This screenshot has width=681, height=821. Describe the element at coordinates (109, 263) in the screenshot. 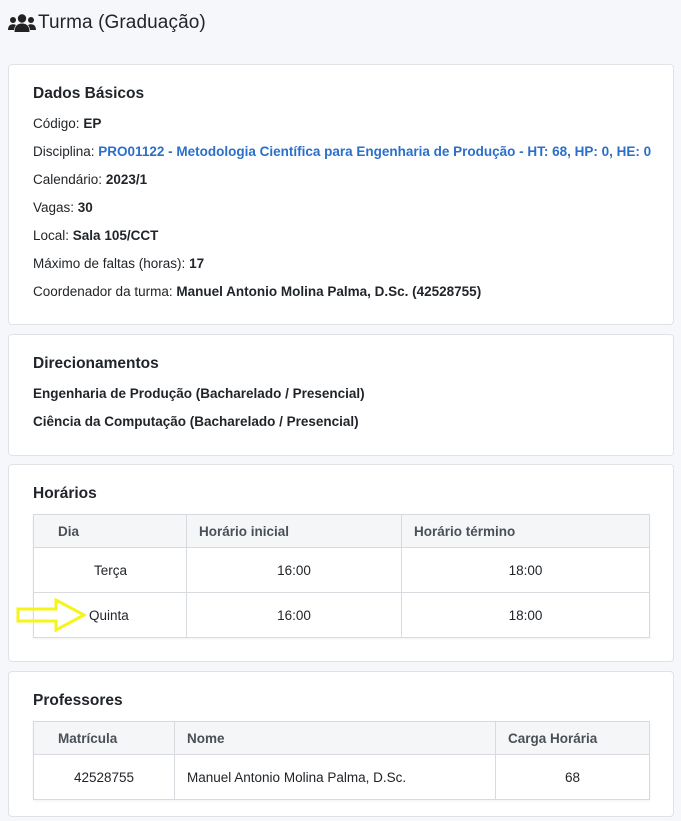

I see `faltas-label: Máximo de faltas (horas):` at that location.